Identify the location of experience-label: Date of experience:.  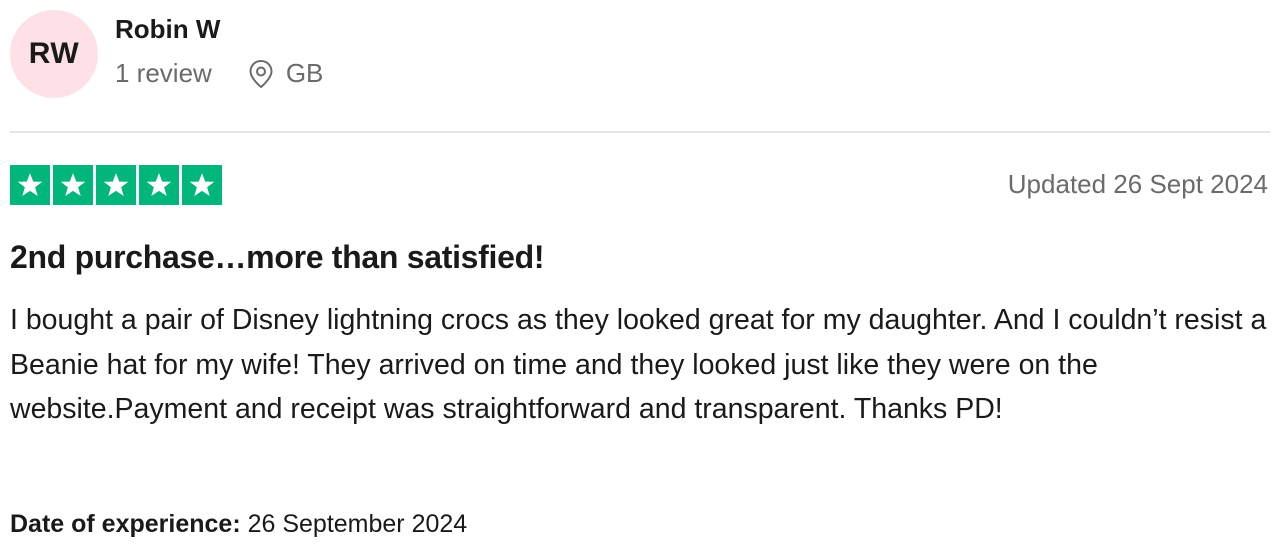
(125, 524).